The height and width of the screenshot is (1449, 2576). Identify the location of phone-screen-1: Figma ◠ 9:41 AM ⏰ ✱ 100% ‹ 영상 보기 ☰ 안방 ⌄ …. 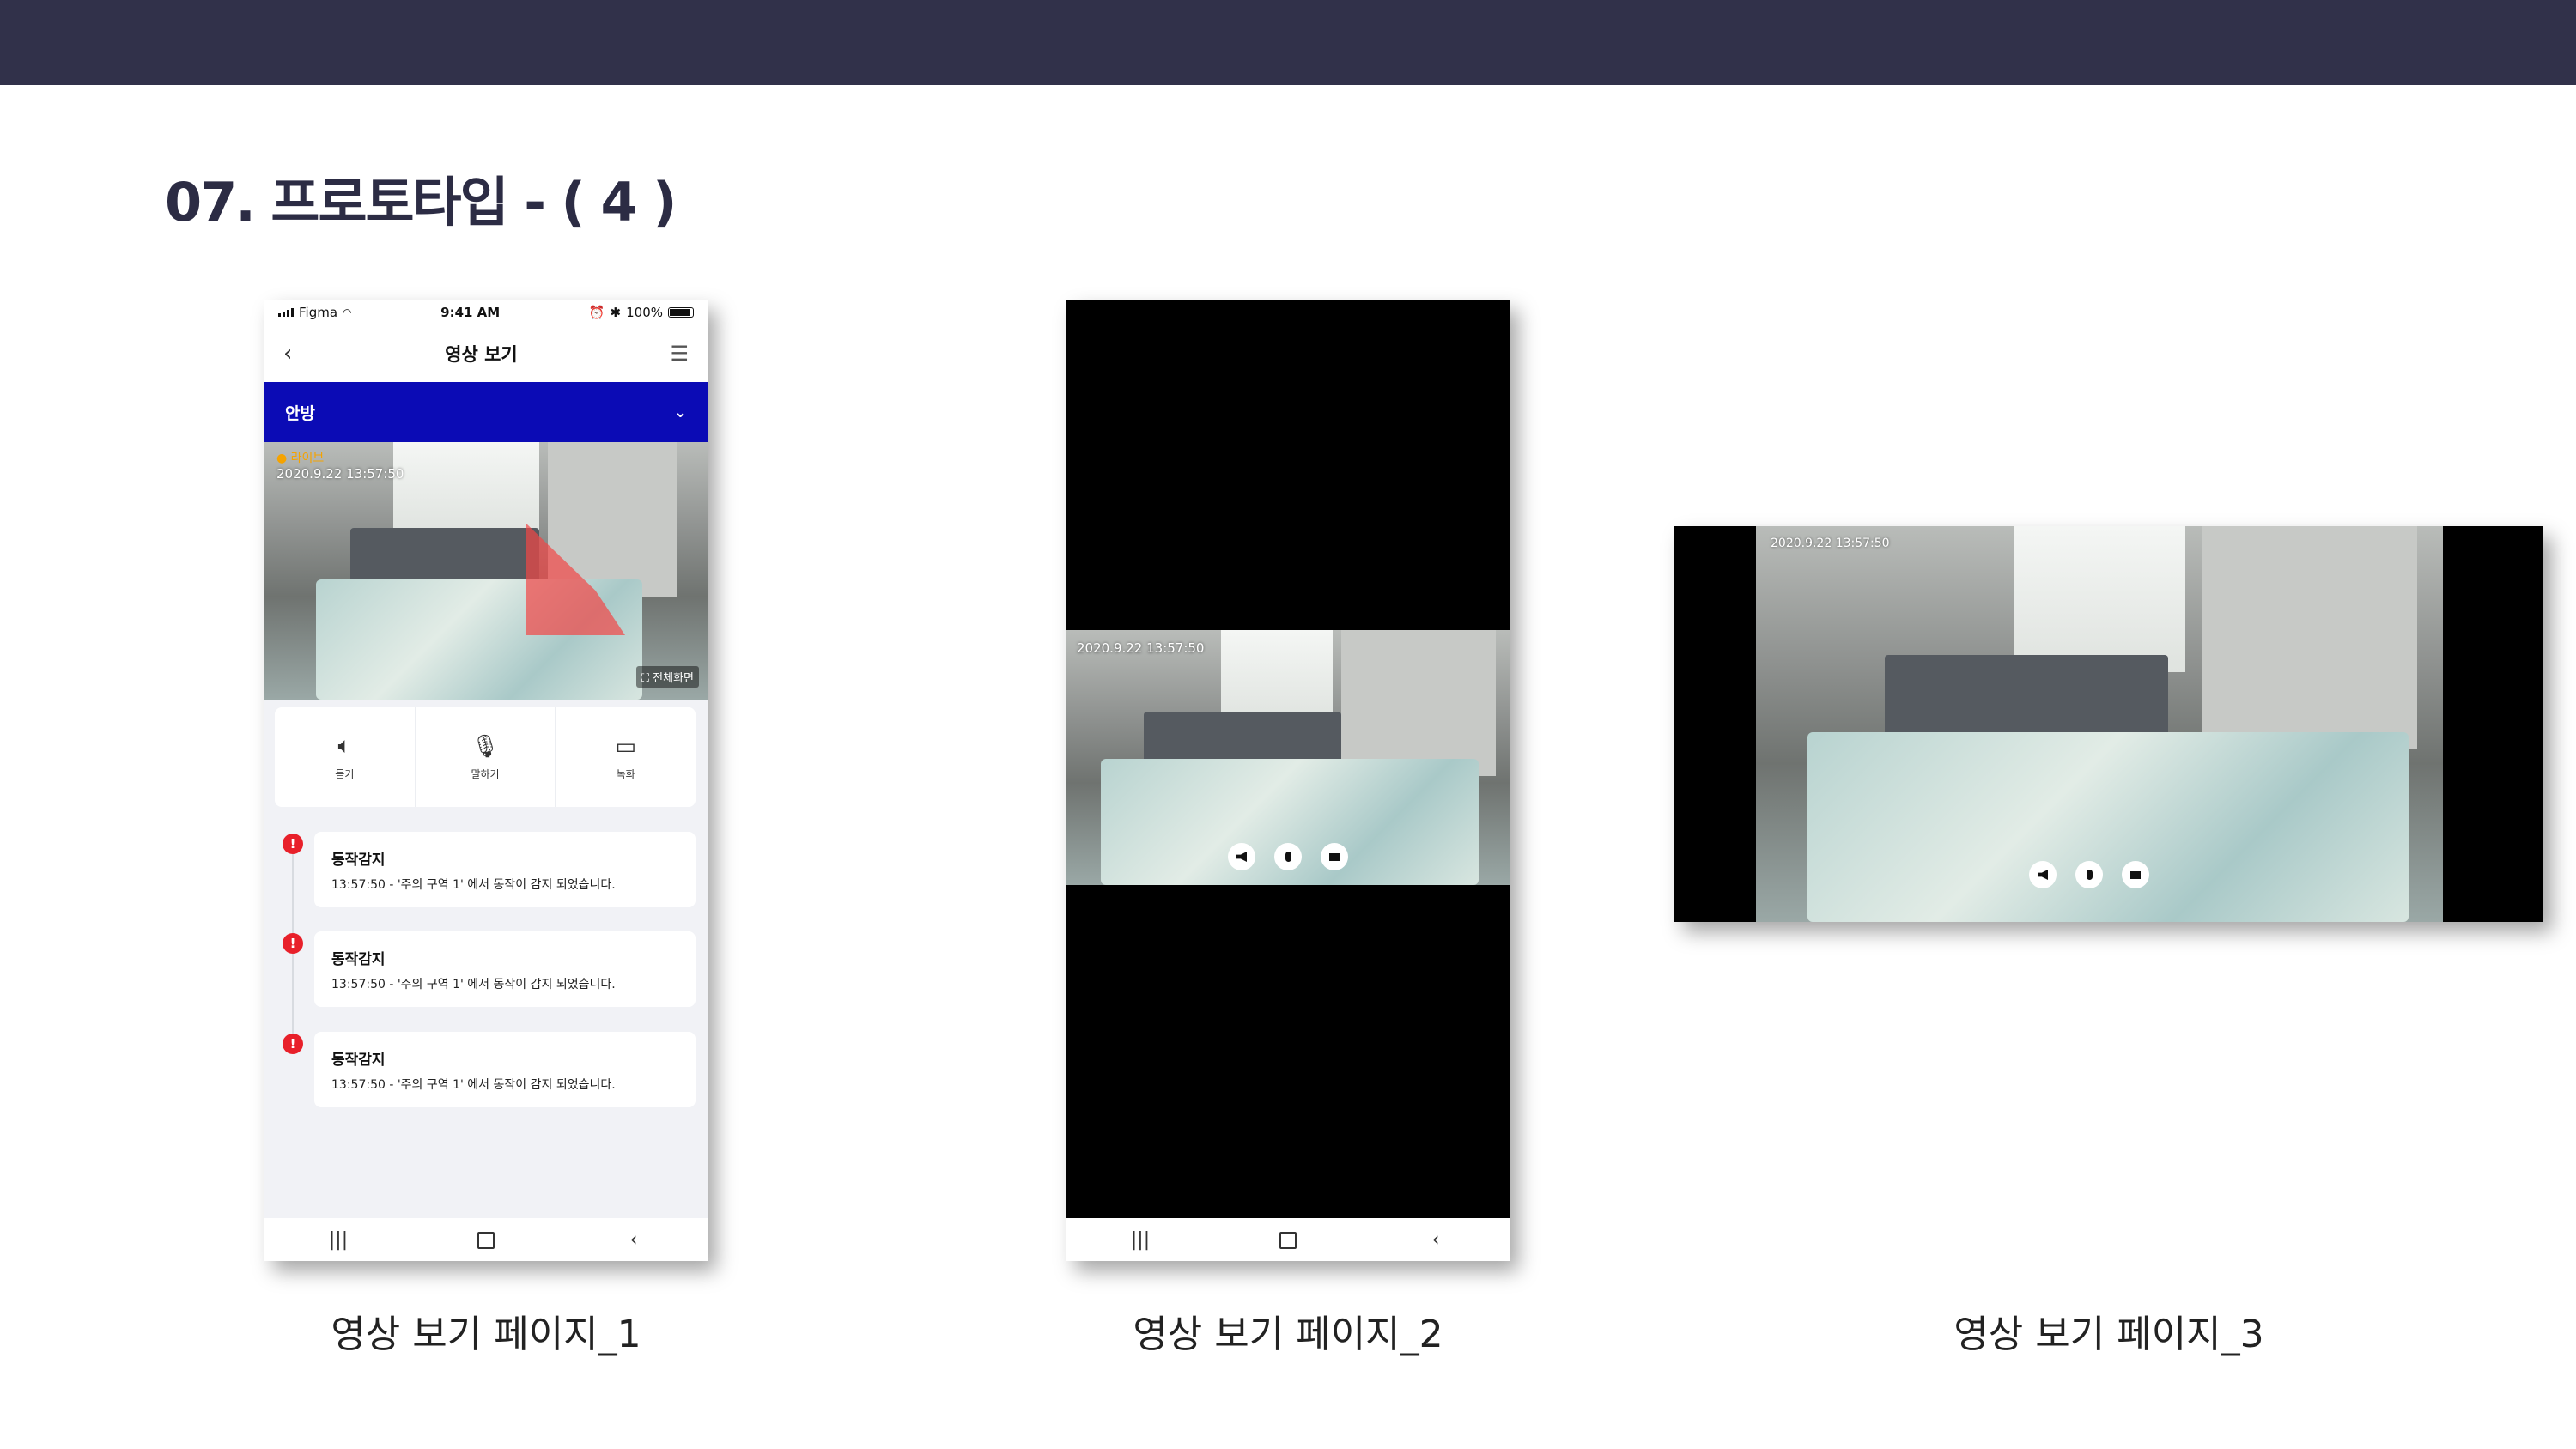
(486, 780).